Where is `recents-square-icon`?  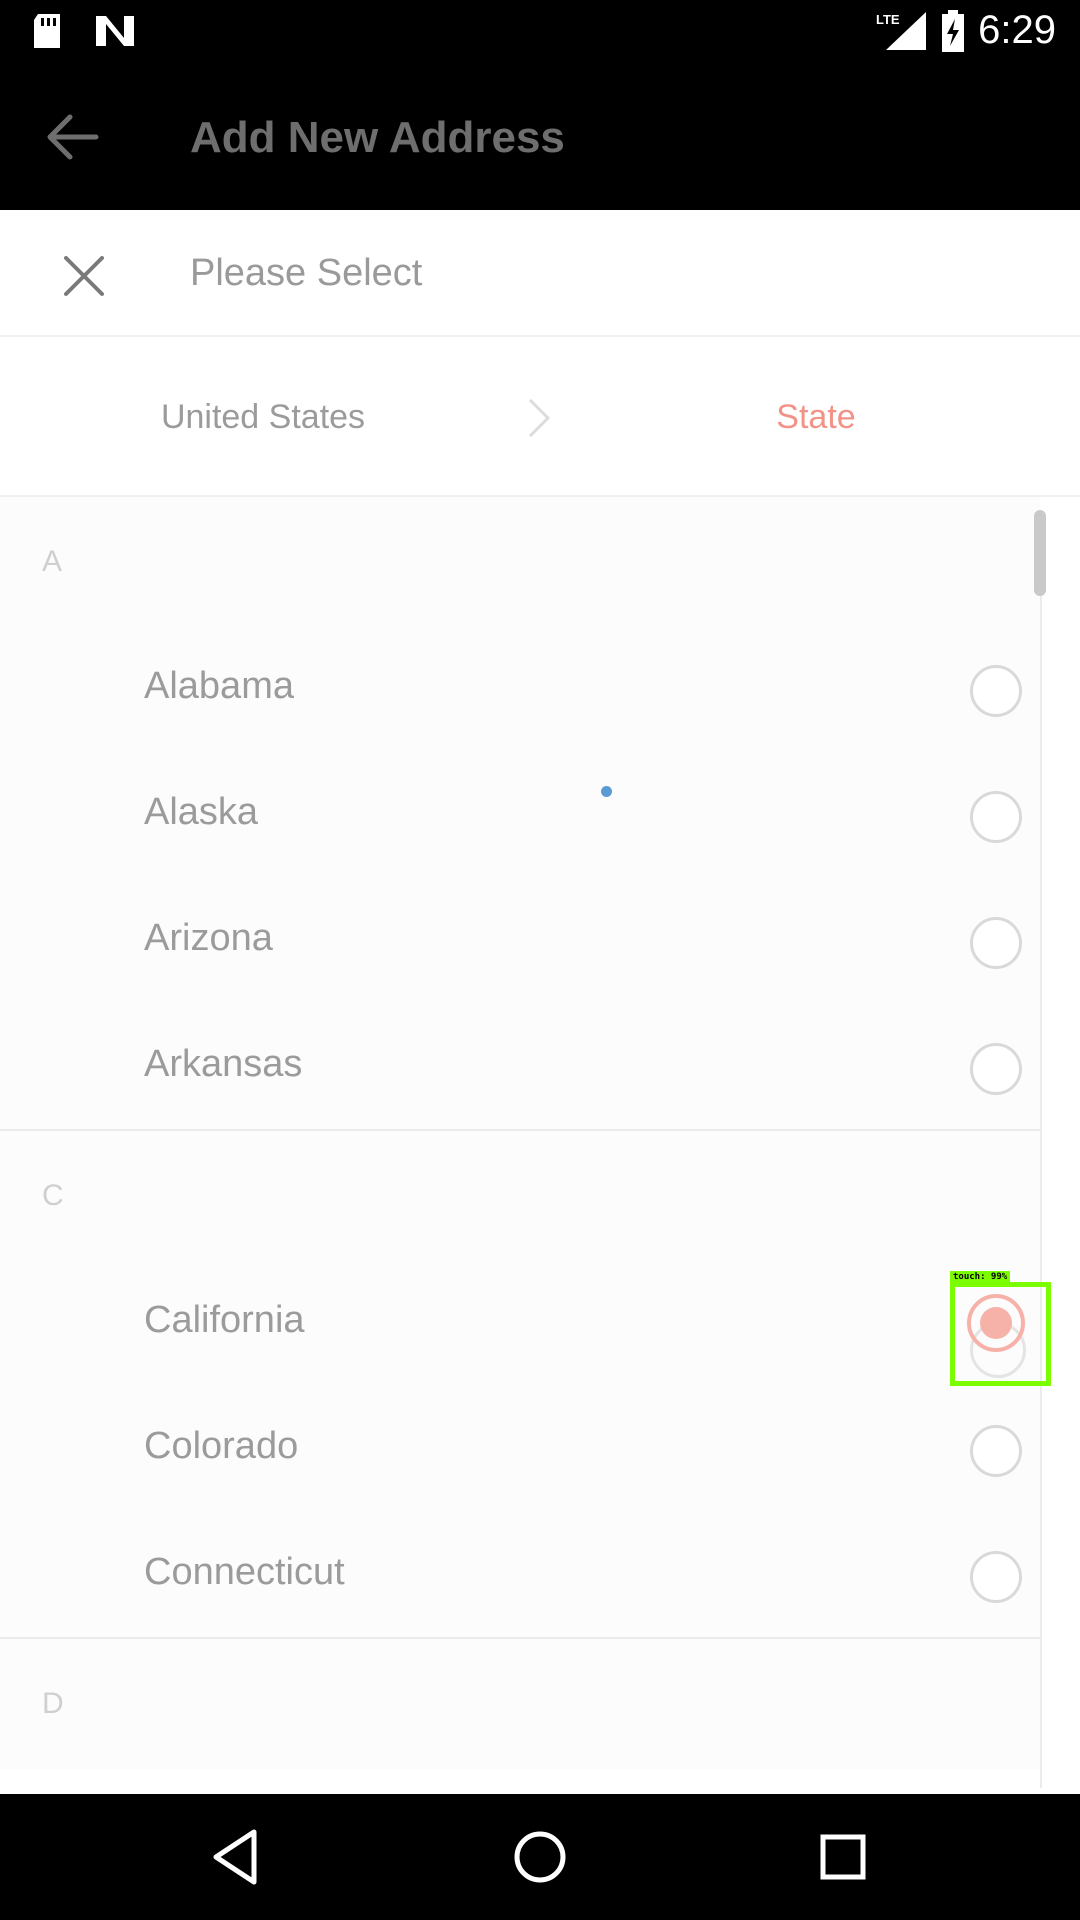 recents-square-icon is located at coordinates (843, 1857).